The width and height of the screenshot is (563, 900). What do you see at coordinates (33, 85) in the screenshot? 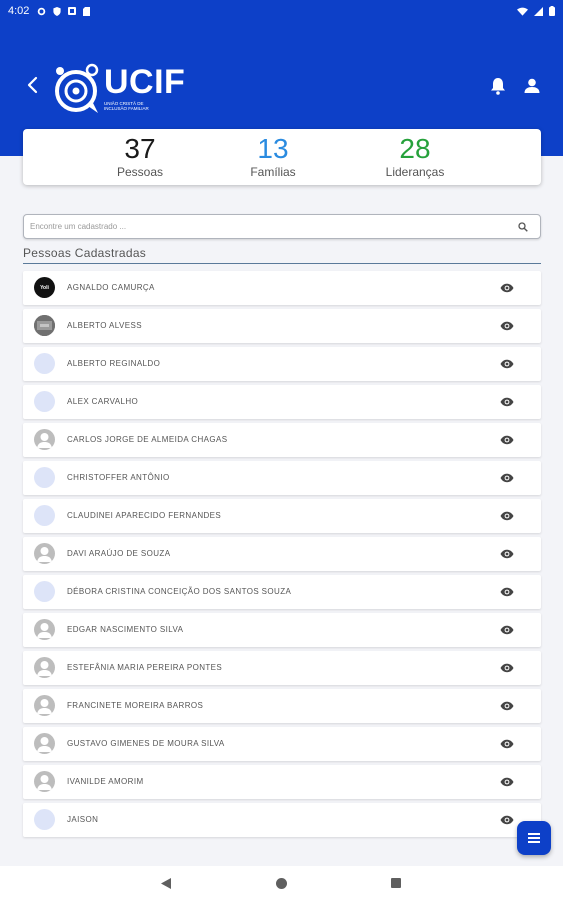
I see `back-arrow-icon` at bounding box center [33, 85].